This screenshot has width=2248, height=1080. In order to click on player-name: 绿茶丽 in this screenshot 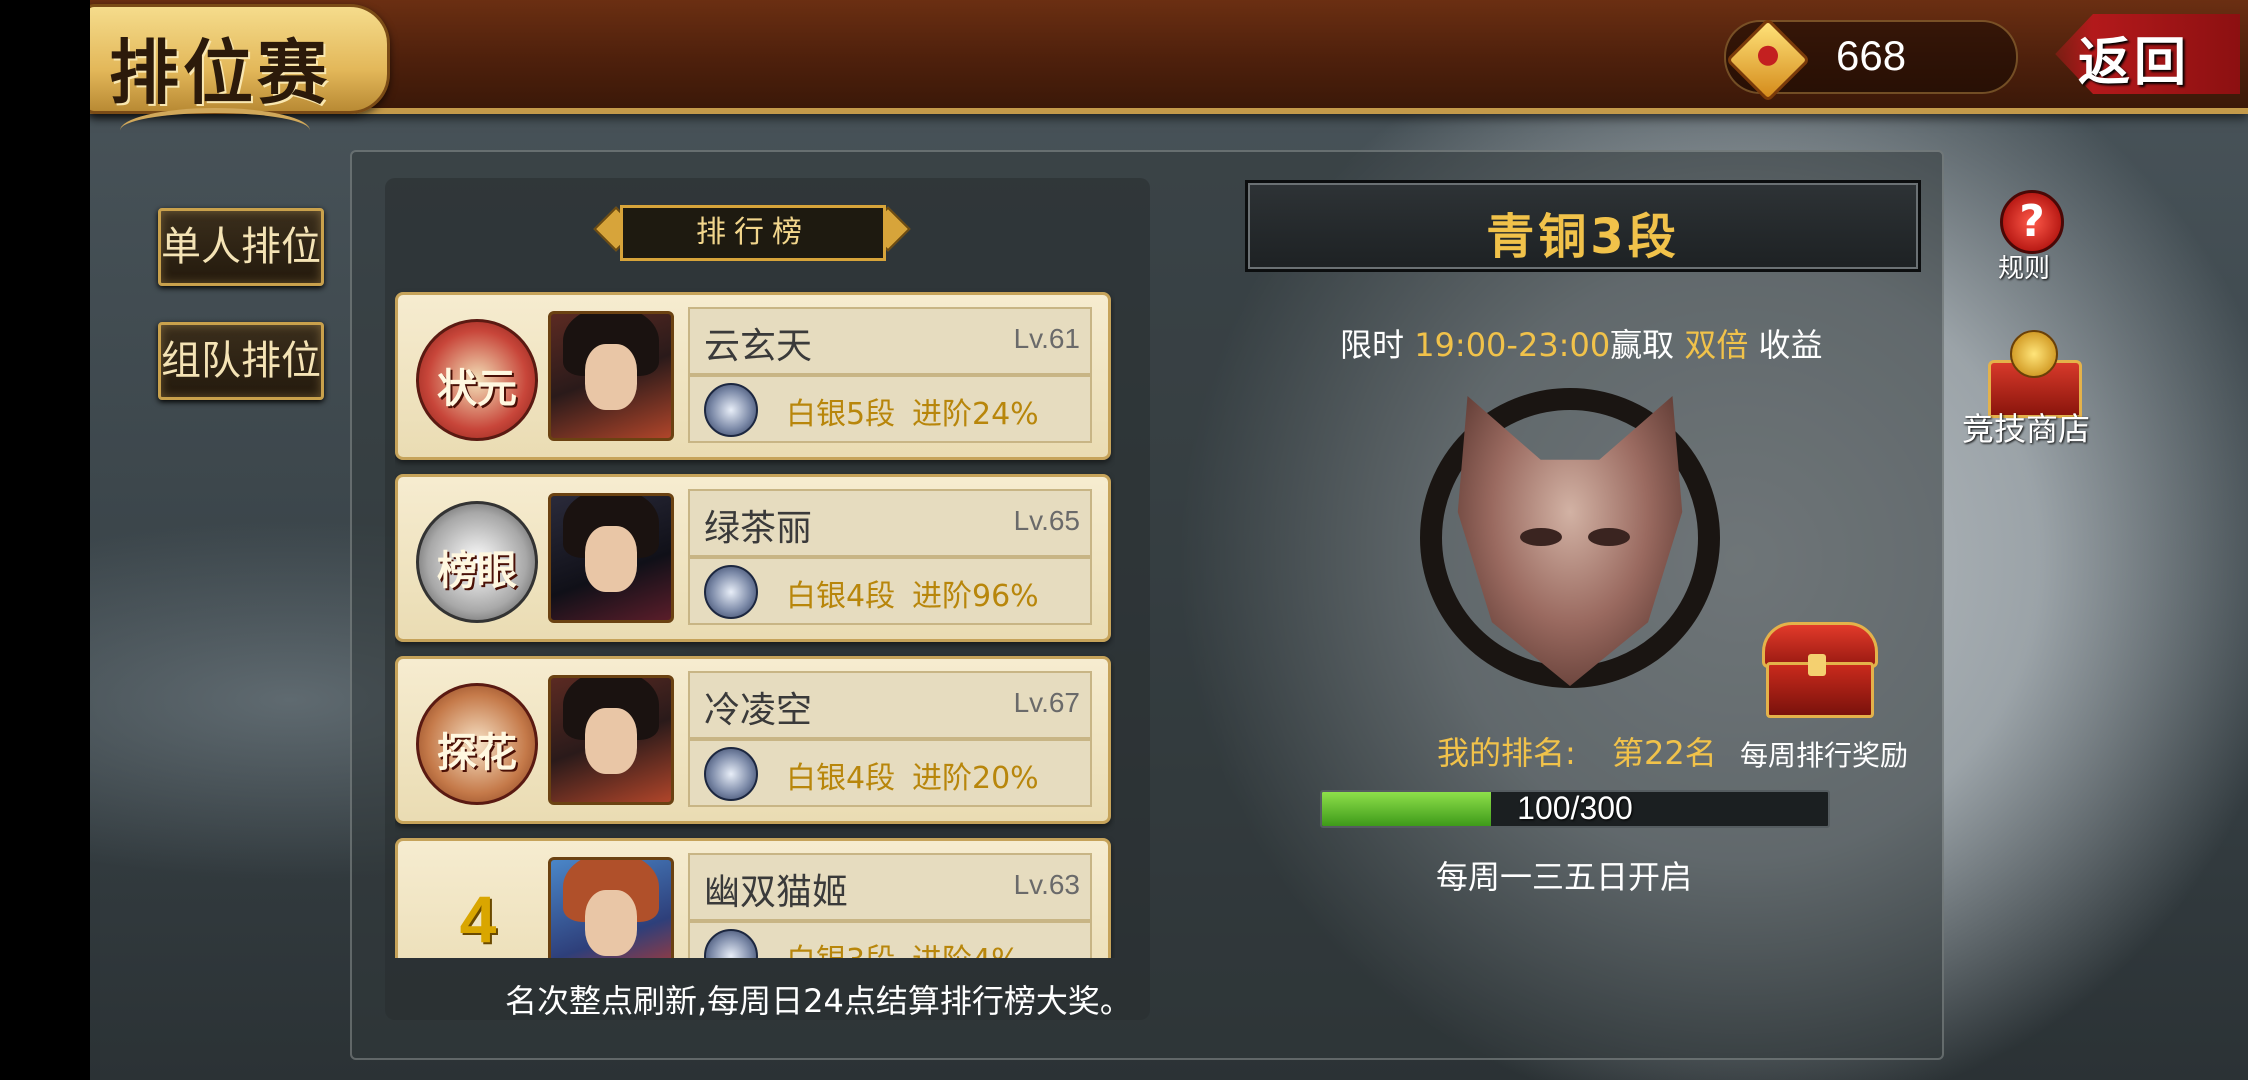, I will do `click(758, 528)`.